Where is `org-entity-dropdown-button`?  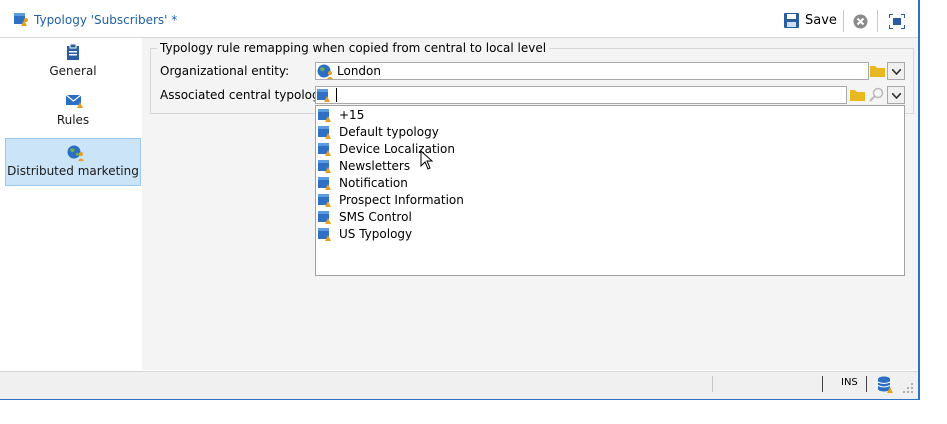
org-entity-dropdown-button is located at coordinates (896, 71).